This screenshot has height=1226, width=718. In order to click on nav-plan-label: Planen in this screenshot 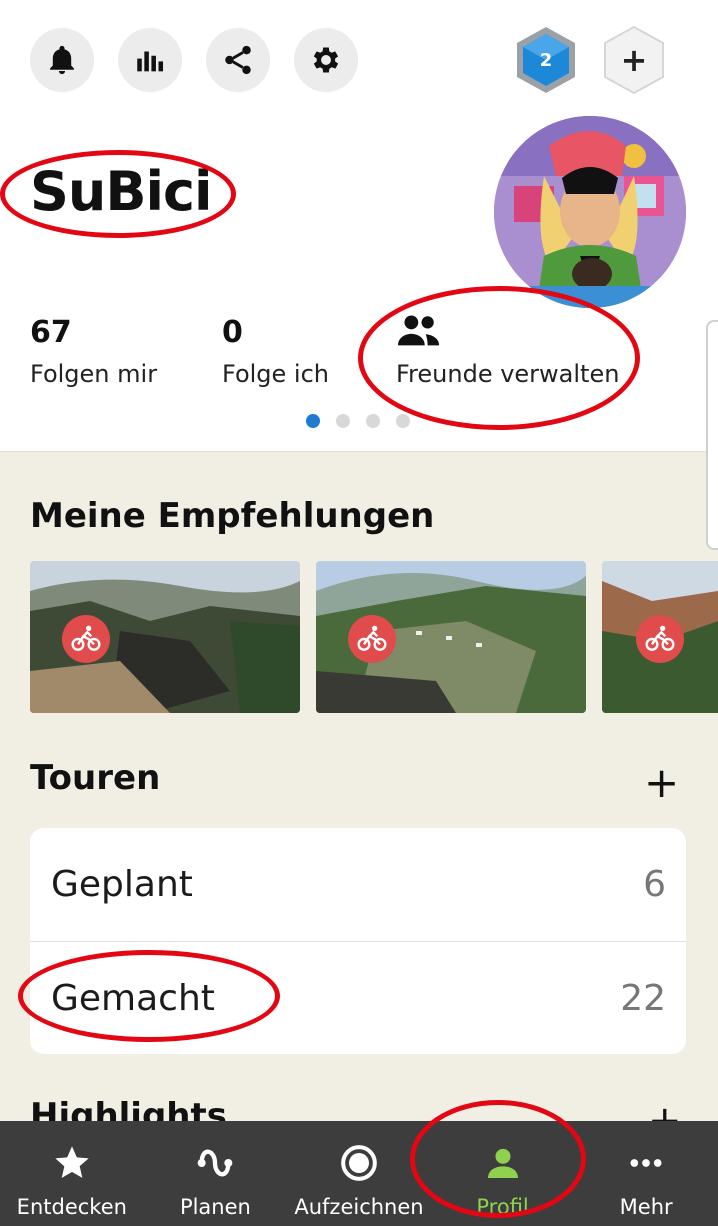, I will do `click(215, 1207)`.